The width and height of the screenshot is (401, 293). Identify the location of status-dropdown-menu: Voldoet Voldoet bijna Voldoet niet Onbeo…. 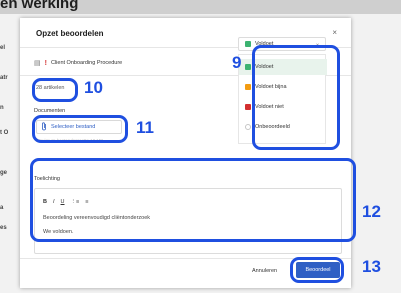
(282, 99).